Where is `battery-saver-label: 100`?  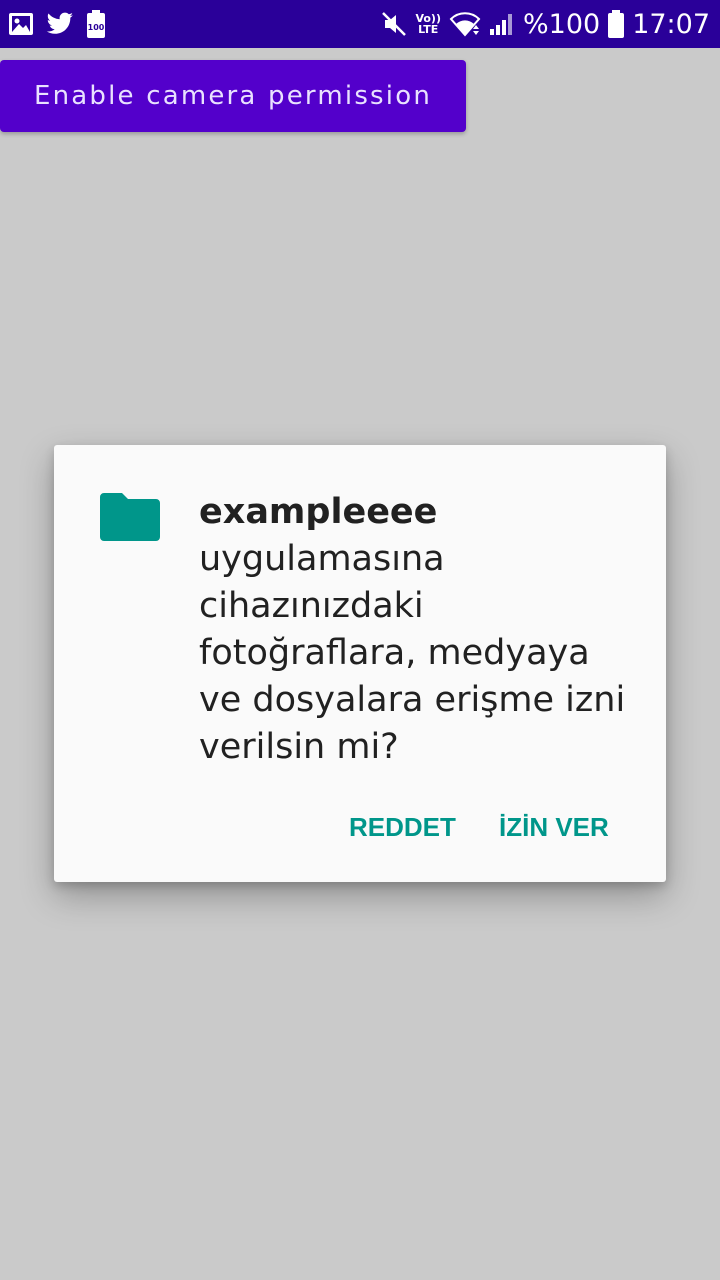 battery-saver-label: 100 is located at coordinates (96, 27).